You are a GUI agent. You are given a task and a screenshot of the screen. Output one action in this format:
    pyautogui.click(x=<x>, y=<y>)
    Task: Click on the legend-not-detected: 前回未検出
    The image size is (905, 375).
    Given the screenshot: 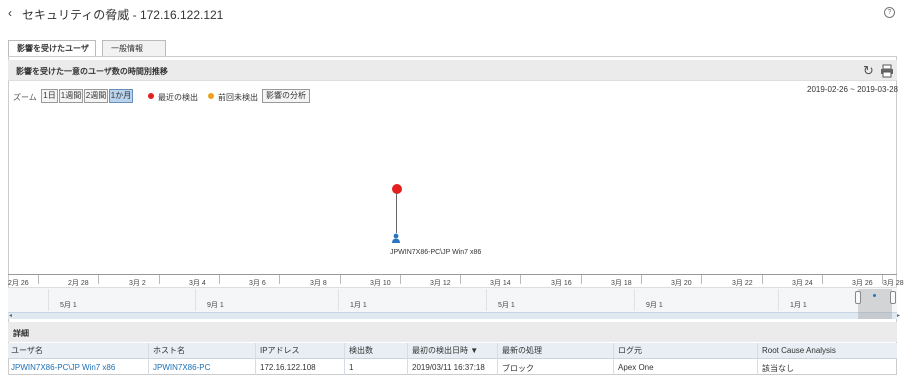 What is the action you would take?
    pyautogui.click(x=238, y=97)
    